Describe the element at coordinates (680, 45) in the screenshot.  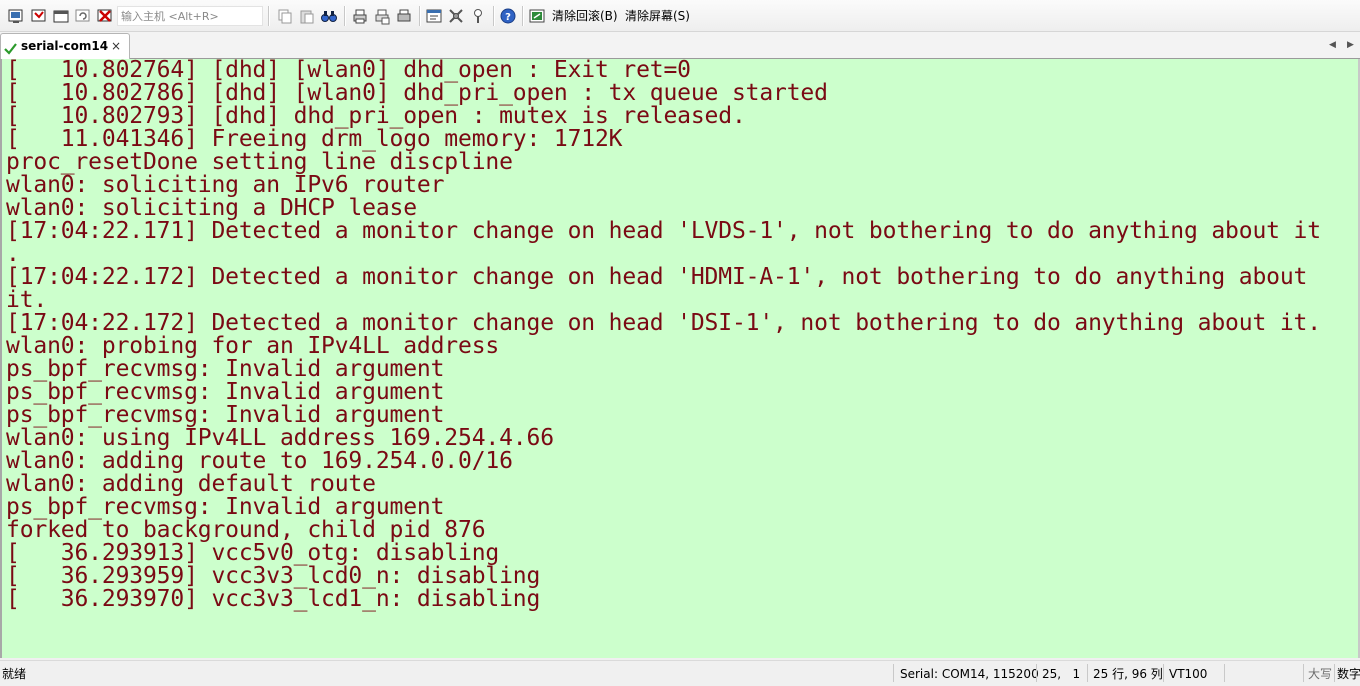
I see `session-tab-bar: serial-com14 × ◀ ▶` at that location.